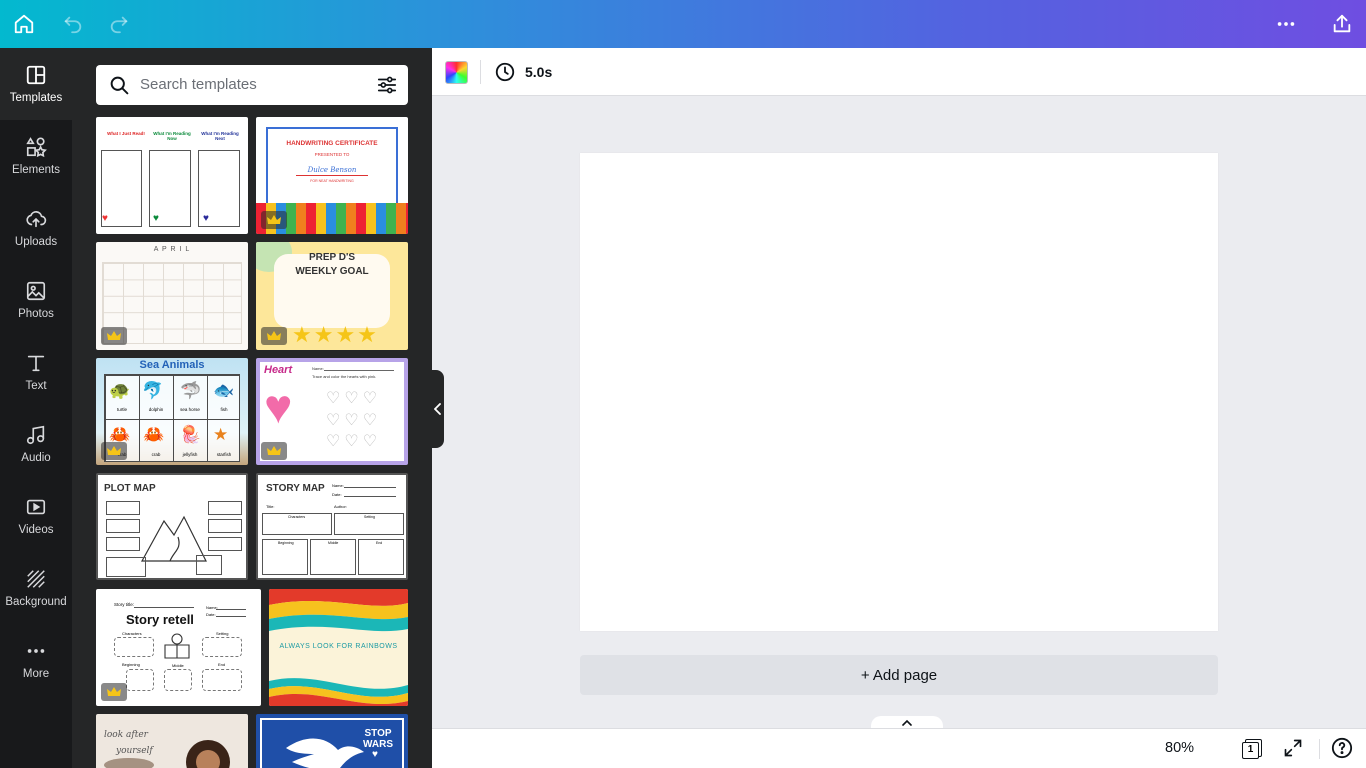 This screenshot has height=768, width=1366. Describe the element at coordinates (124, 604) in the screenshot. I see `thumb-text: Story title:` at that location.